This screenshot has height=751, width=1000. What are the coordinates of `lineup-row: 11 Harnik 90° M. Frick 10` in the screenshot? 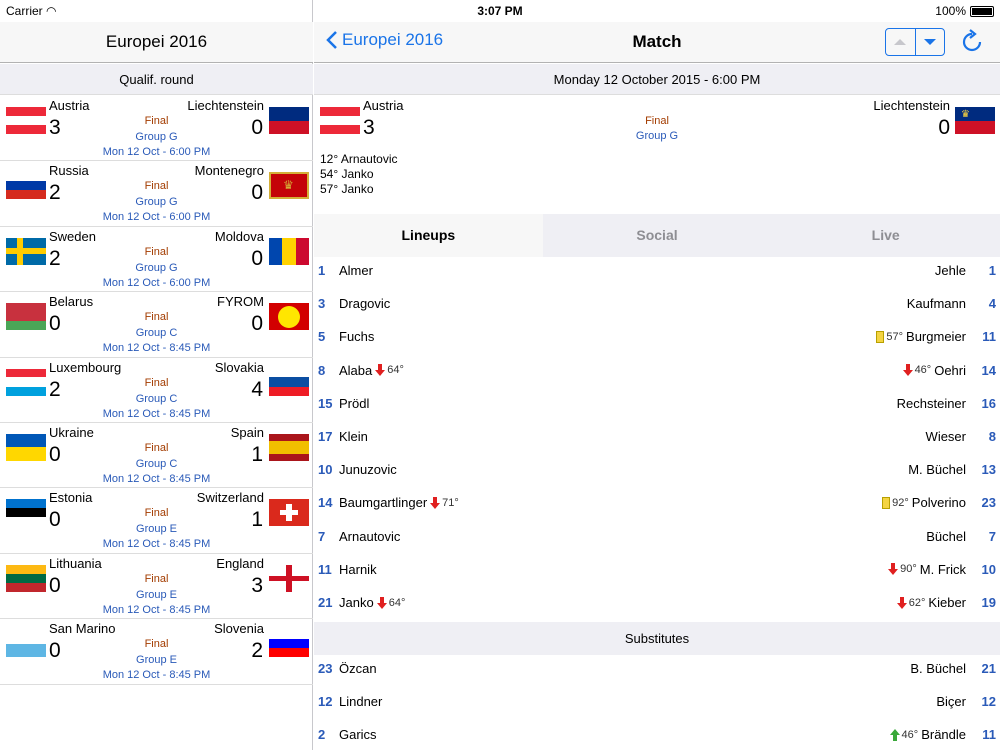 It's located at (657, 569).